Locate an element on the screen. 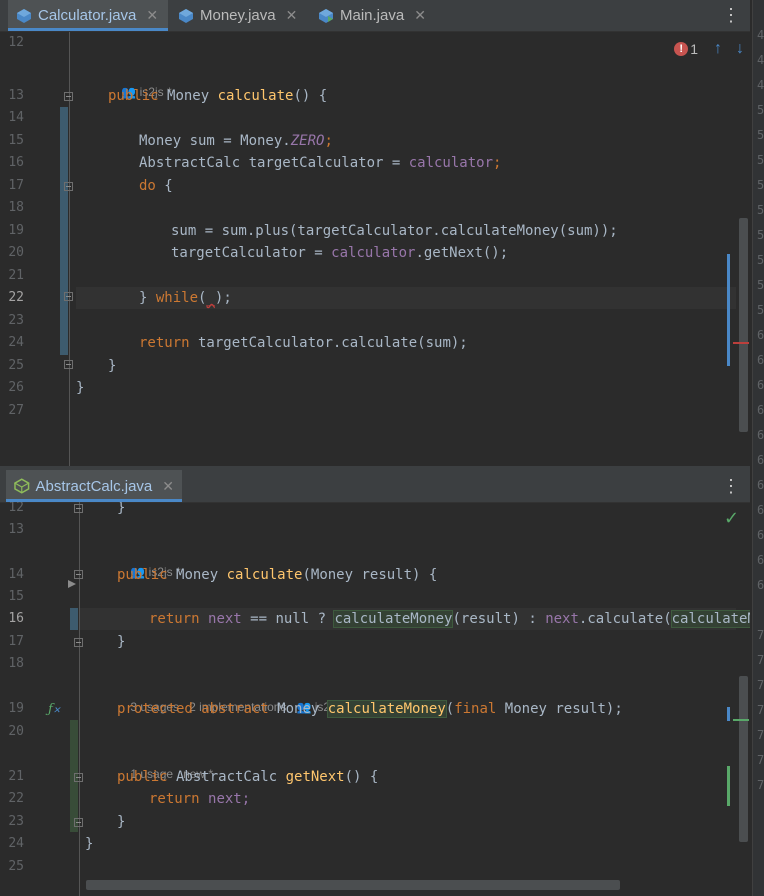 This screenshot has height=896, width=764. code-line: 21 public AbstractCalc getNext() { is located at coordinates (193, 777).